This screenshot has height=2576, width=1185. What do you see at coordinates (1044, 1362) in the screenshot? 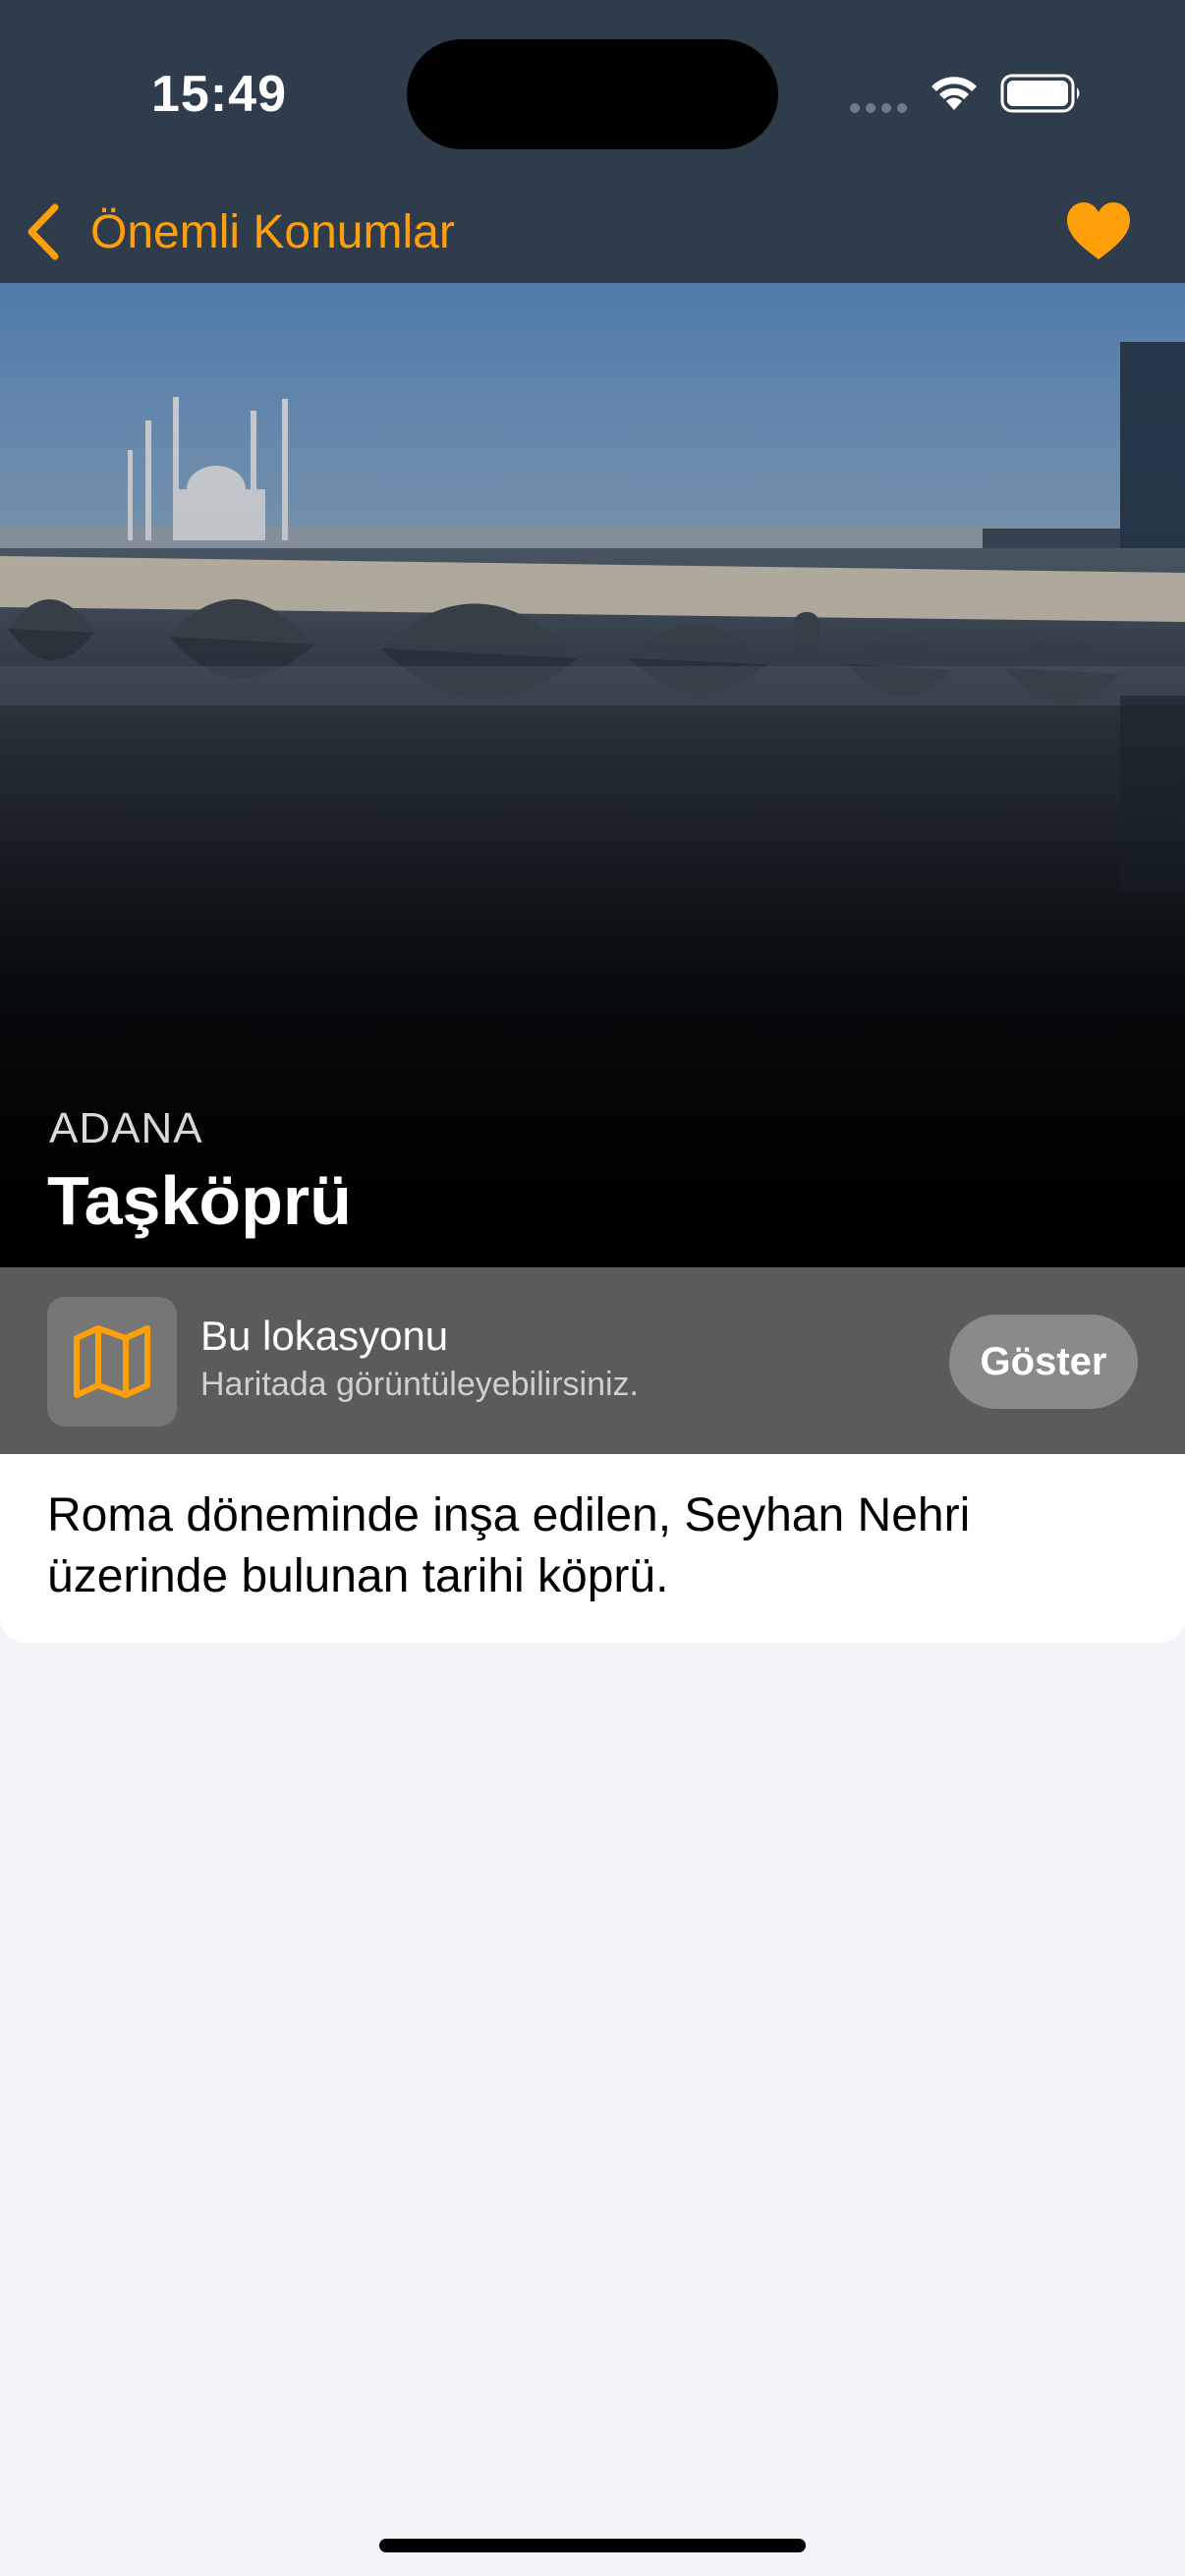
I see `show-on-map-button: Göster` at bounding box center [1044, 1362].